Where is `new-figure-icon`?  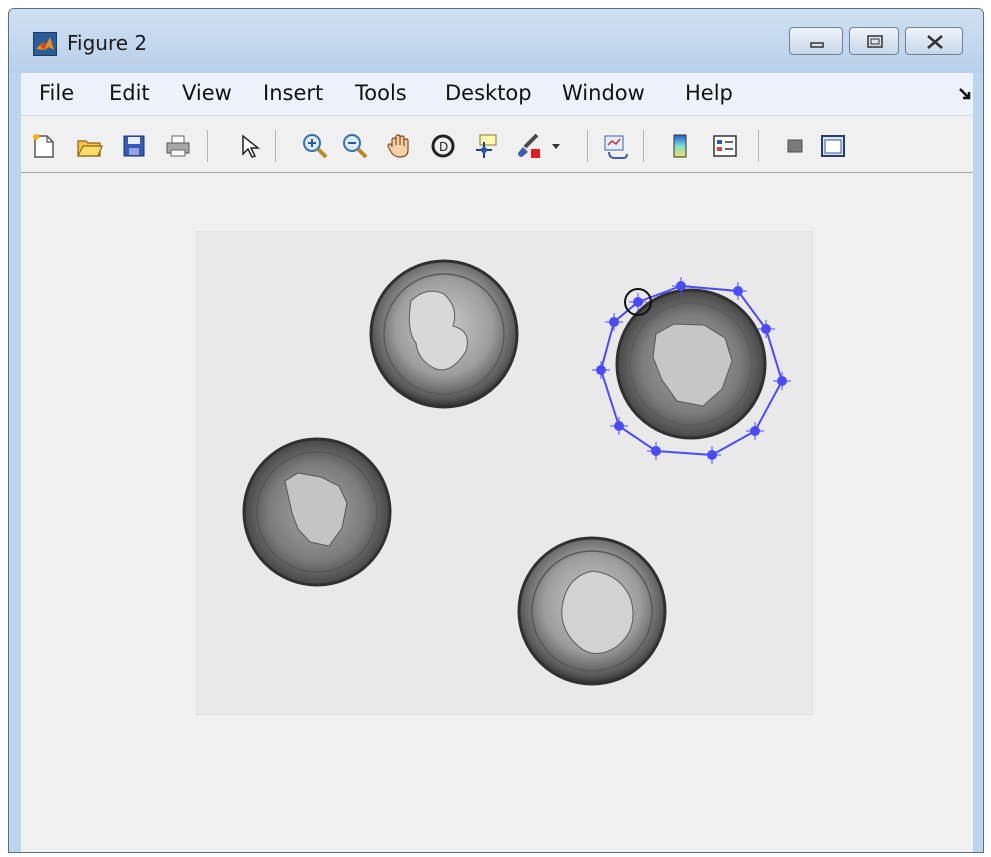 new-figure-icon is located at coordinates (43, 146).